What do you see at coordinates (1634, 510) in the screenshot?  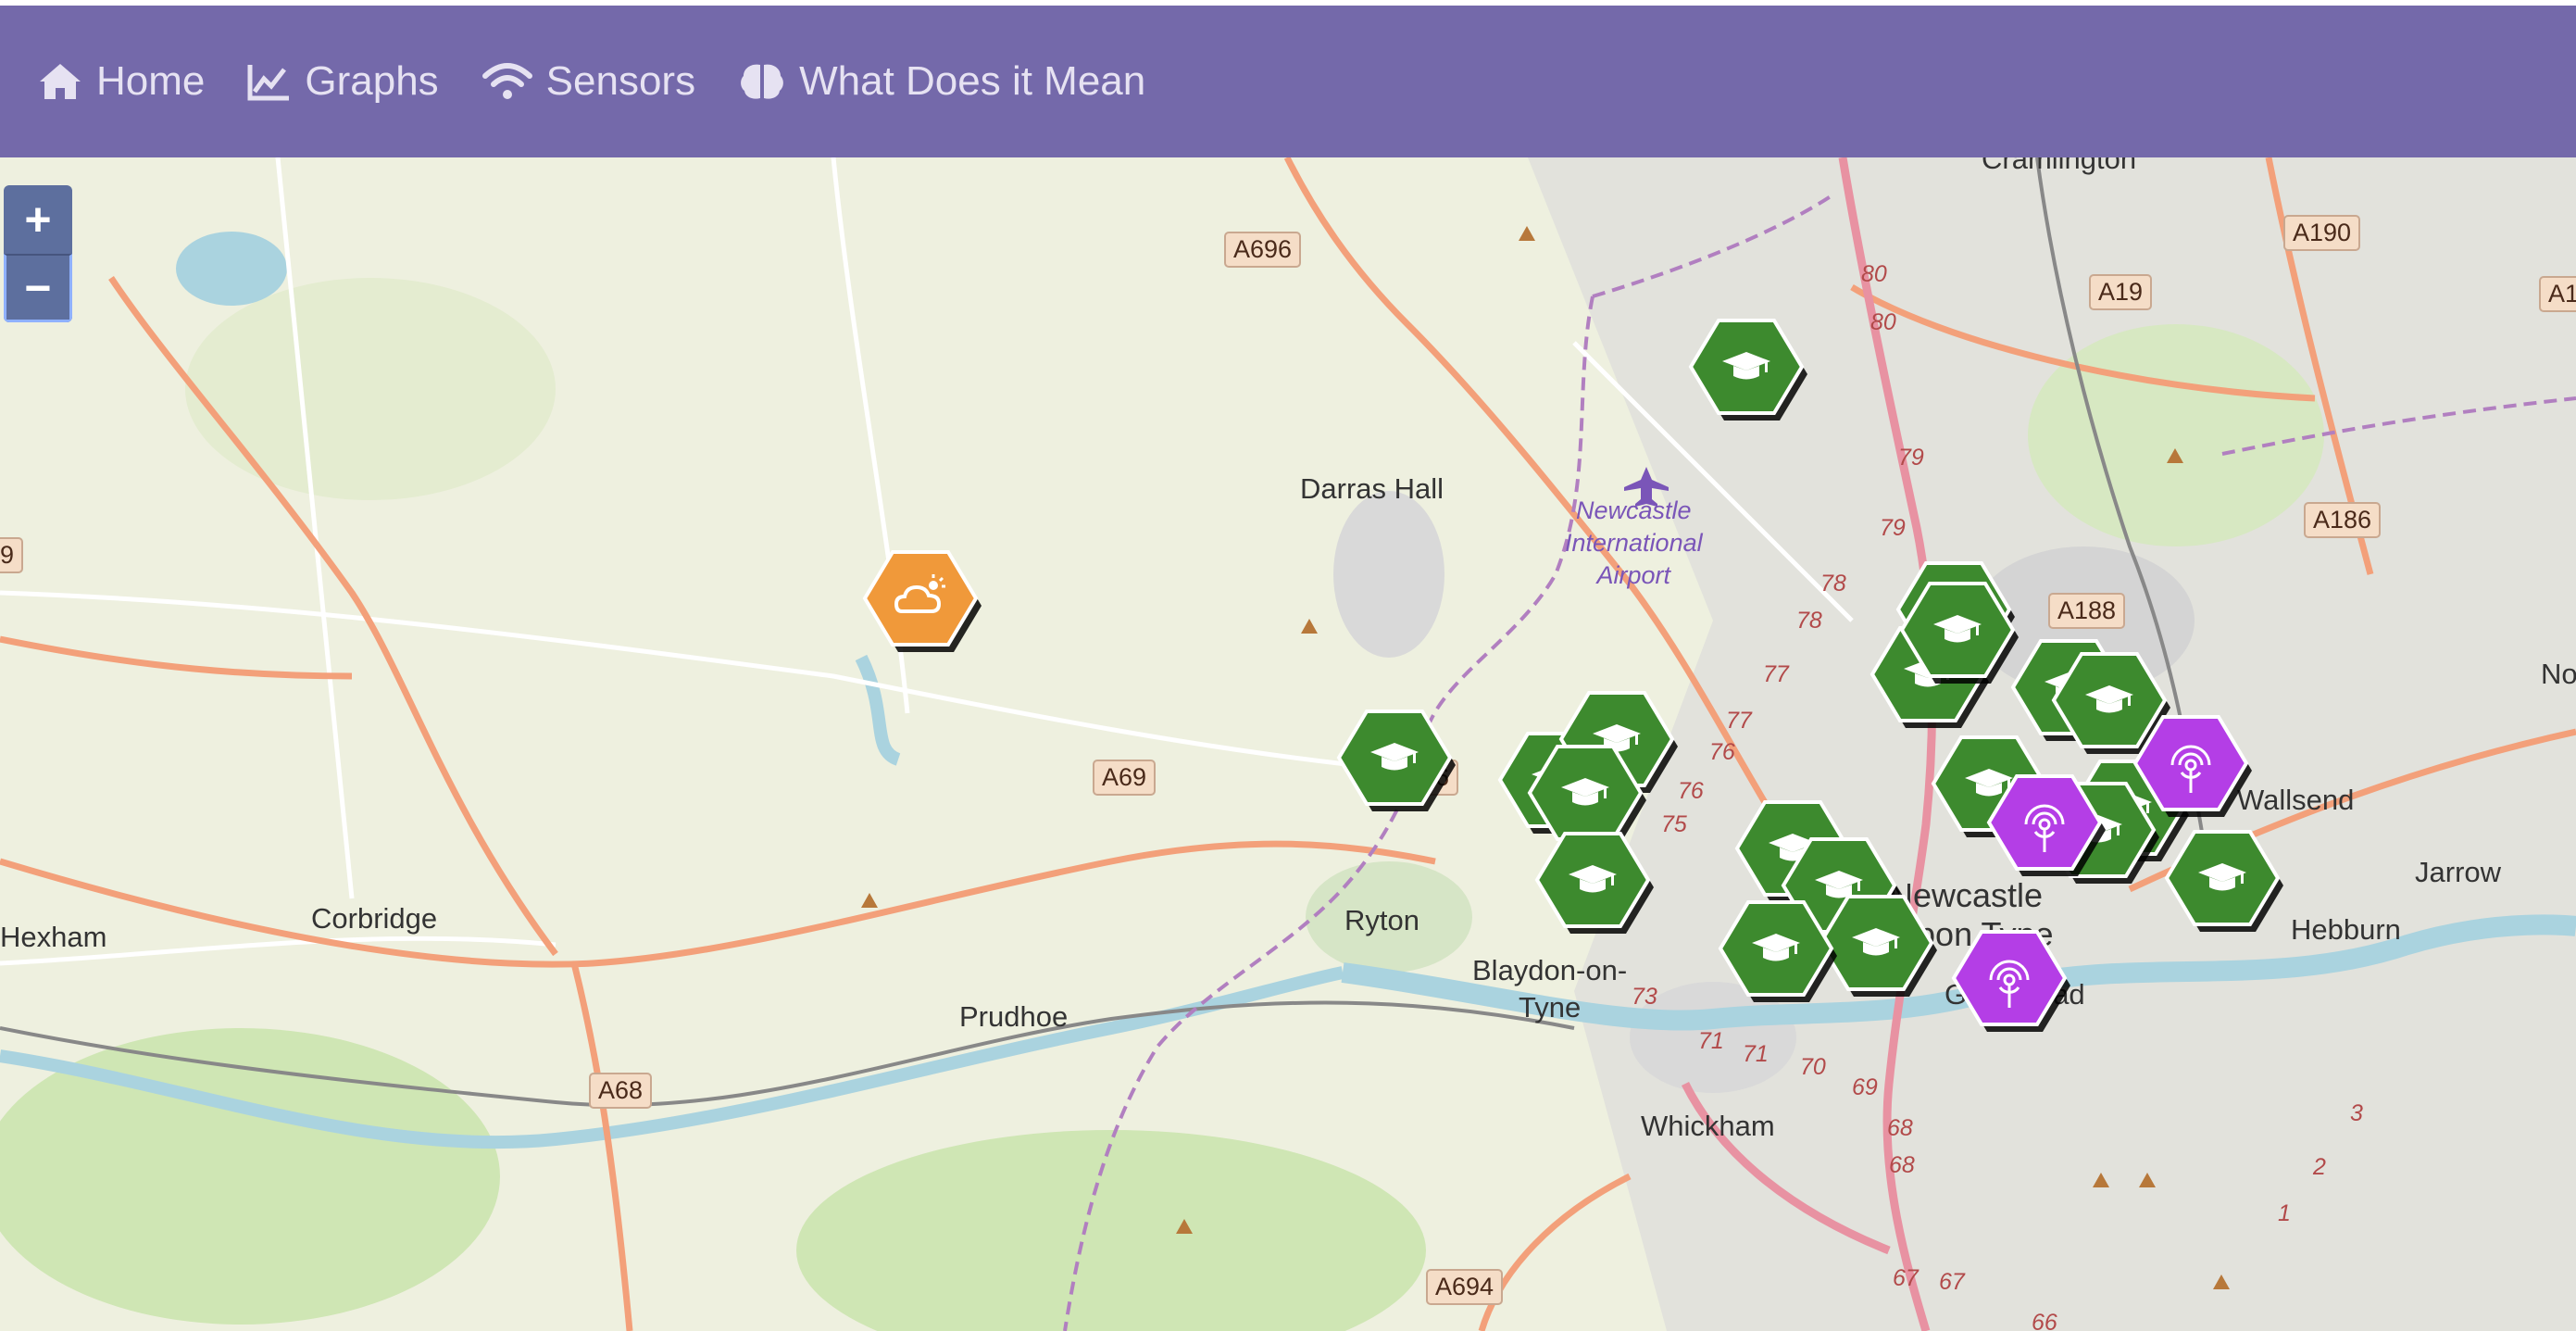 I see `airport-label-line: Newcastle` at bounding box center [1634, 510].